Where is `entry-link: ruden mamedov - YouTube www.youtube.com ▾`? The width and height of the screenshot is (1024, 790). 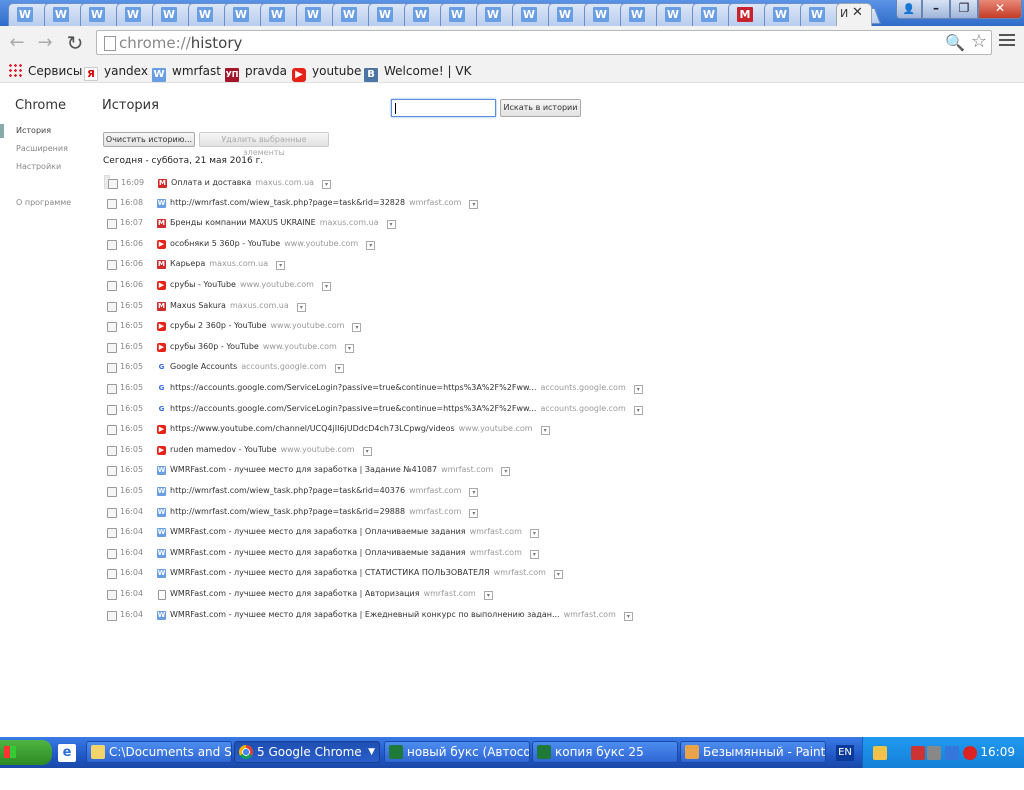 entry-link: ruden mamedov - YouTube www.youtube.com ▾ is located at coordinates (271, 450).